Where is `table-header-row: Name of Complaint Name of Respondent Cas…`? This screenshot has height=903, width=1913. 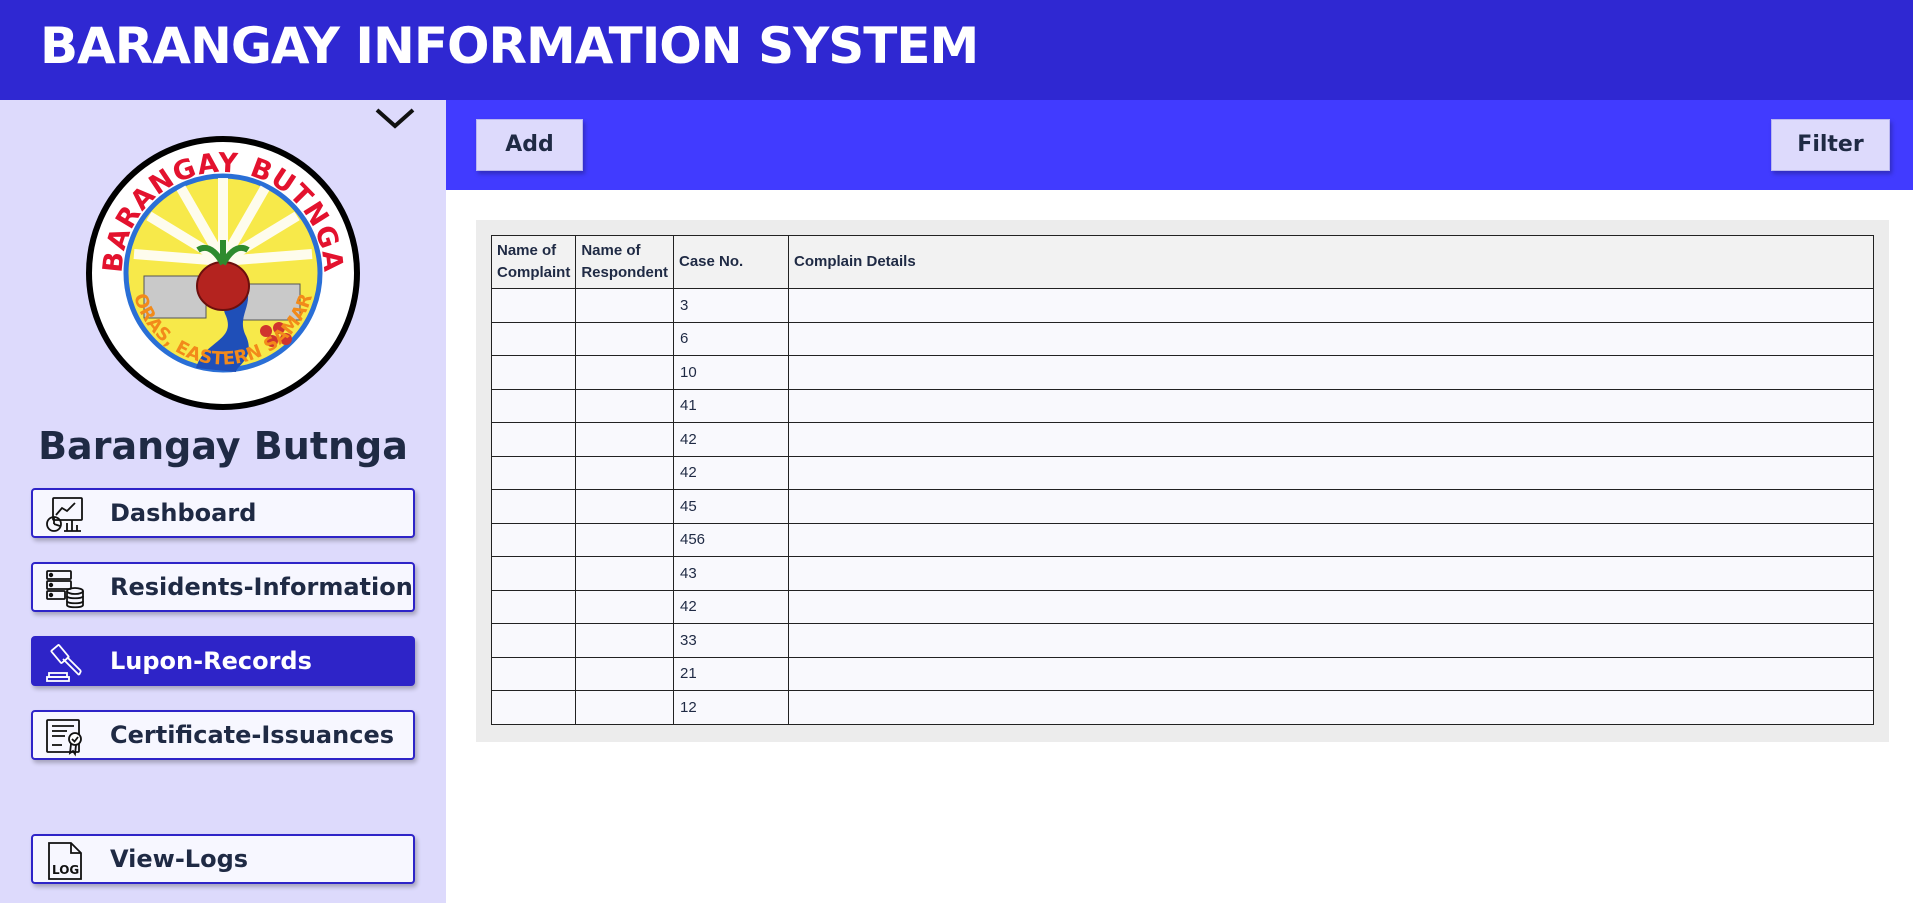
table-header-row: Name of Complaint Name of Respondent Cas… is located at coordinates (1182, 262).